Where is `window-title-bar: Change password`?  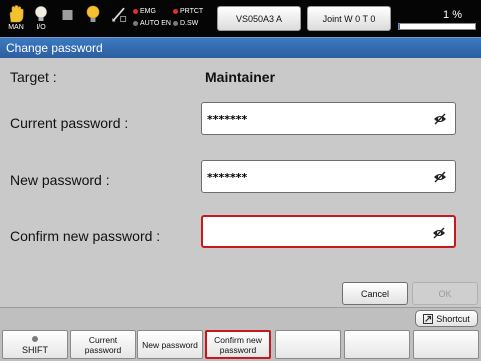
window-title-bar: Change password is located at coordinates (240, 47).